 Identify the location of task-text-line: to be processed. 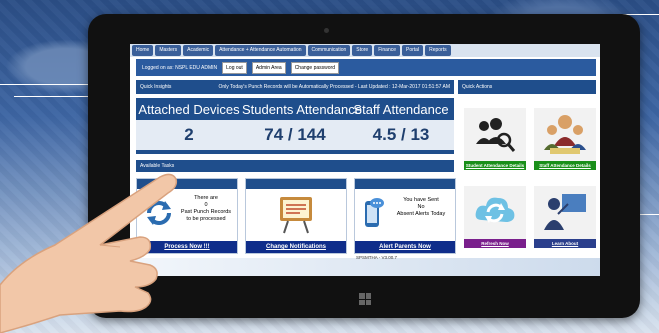
(206, 219).